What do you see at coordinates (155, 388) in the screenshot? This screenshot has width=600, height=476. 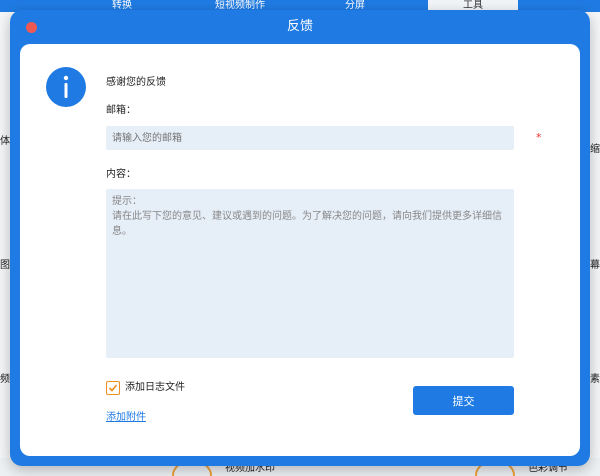 I see `log-file-label: 添加日志文件` at bounding box center [155, 388].